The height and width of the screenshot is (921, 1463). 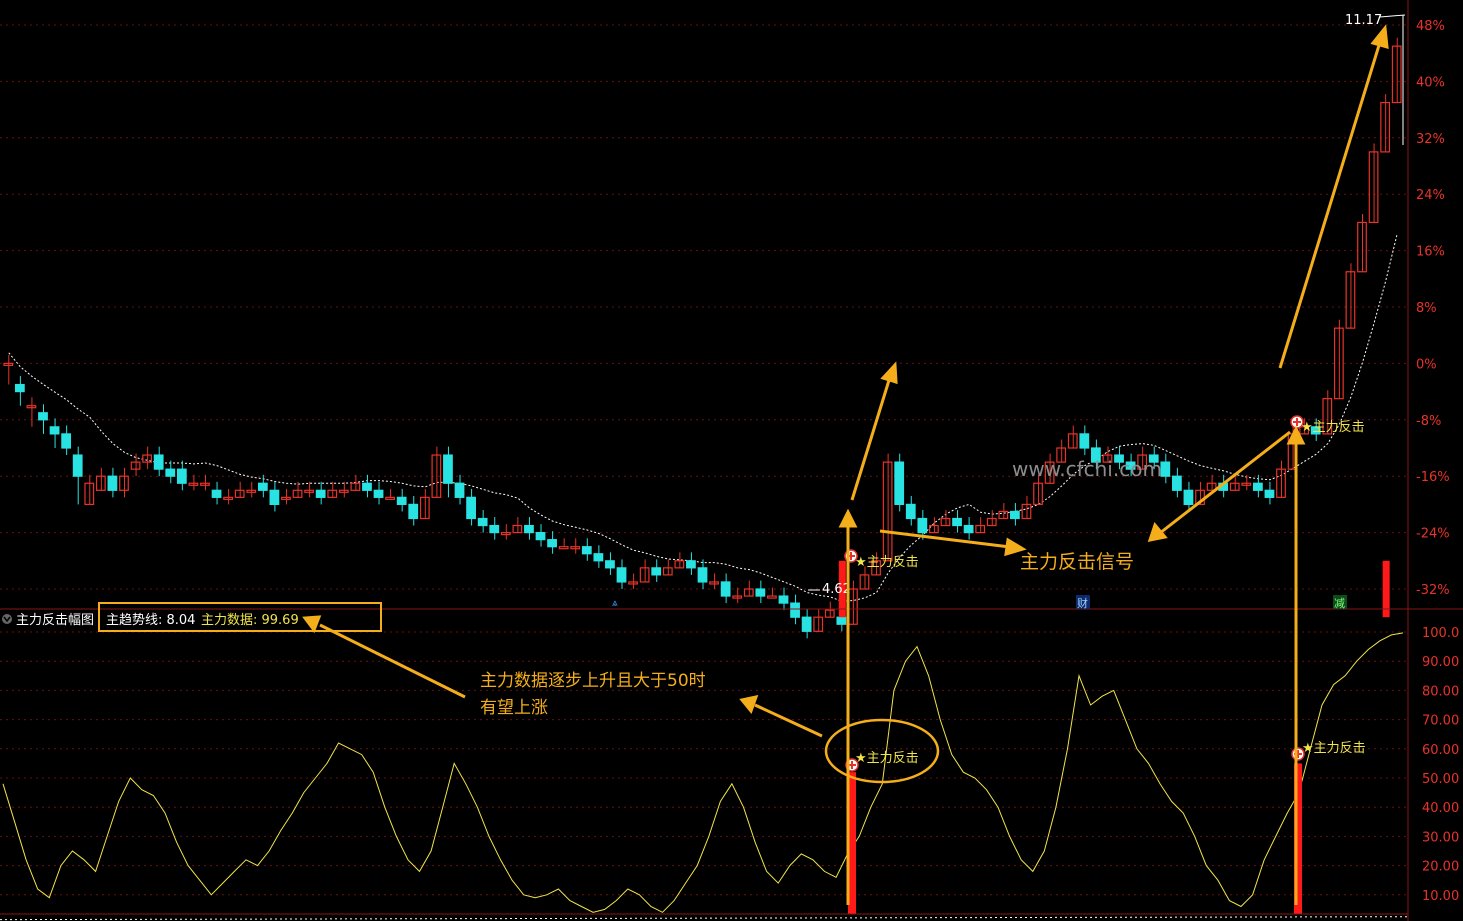 I want to click on upper-tick-label: 8%, so click(x=1426, y=308).